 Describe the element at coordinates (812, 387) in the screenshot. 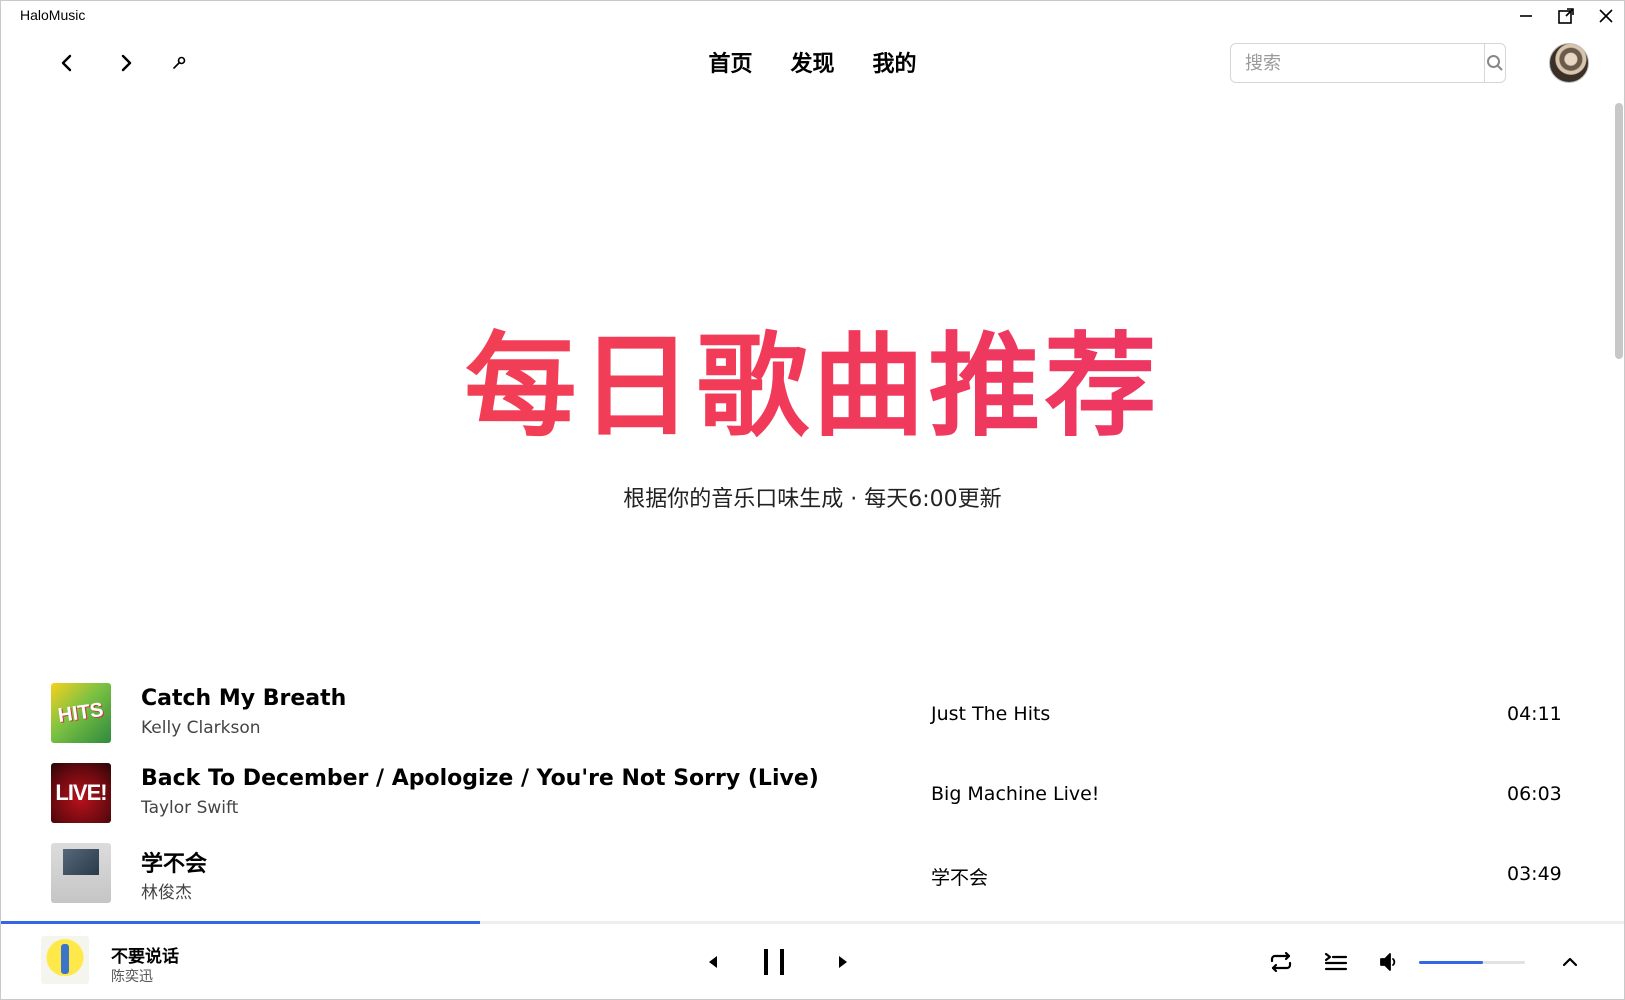

I see `page-title: 每日歌曲推荐` at that location.